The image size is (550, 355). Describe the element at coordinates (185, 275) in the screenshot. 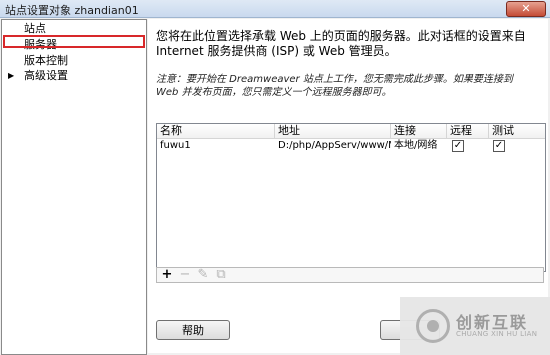

I see `remove-server-icon: −` at that location.